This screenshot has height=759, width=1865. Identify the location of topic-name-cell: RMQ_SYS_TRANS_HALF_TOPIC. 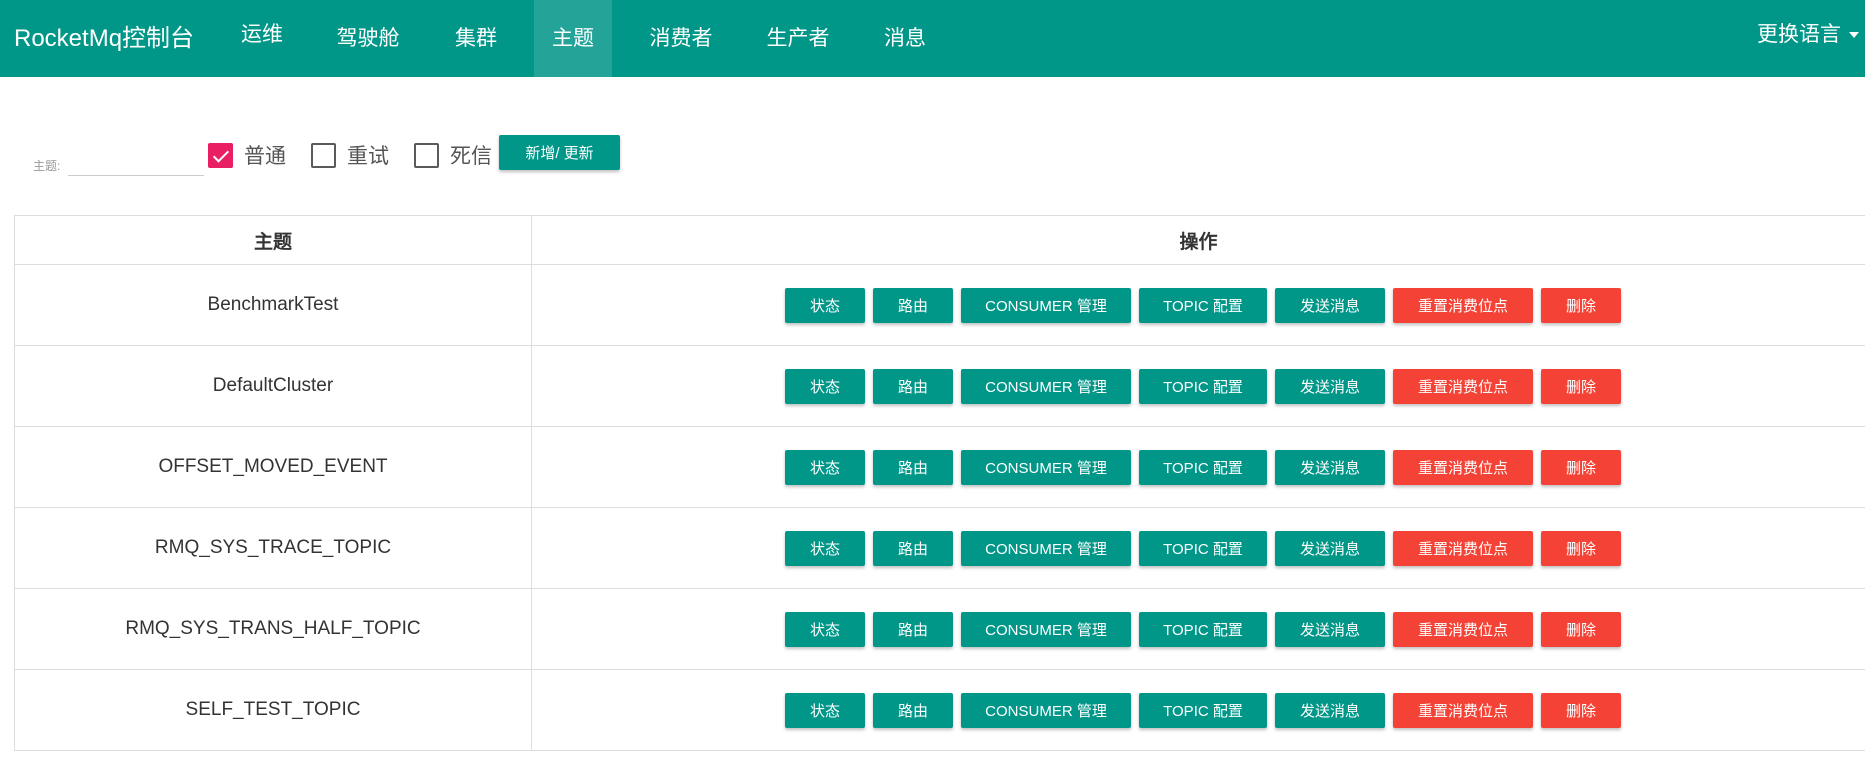
(272, 629).